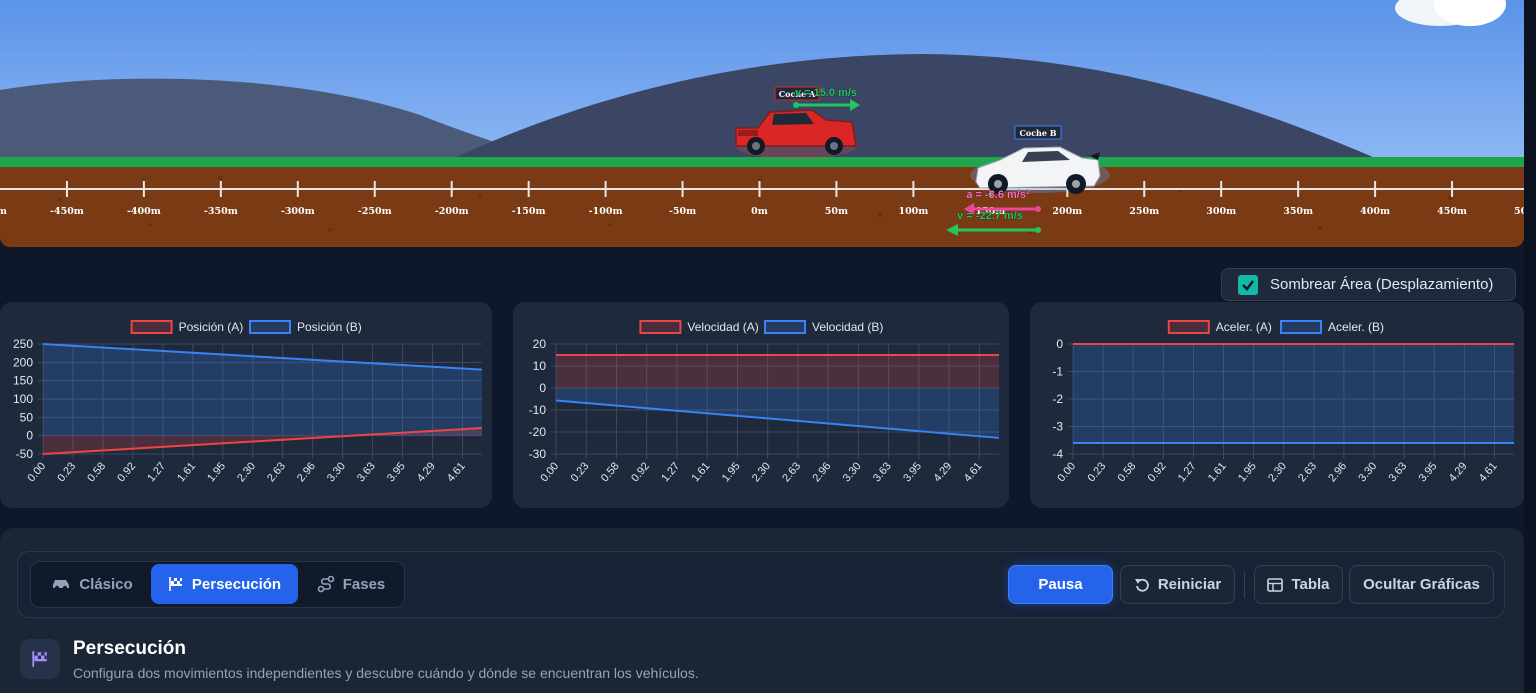  Describe the element at coordinates (847, 327) in the screenshot. I see `legend-label: Velocidad (B)` at that location.